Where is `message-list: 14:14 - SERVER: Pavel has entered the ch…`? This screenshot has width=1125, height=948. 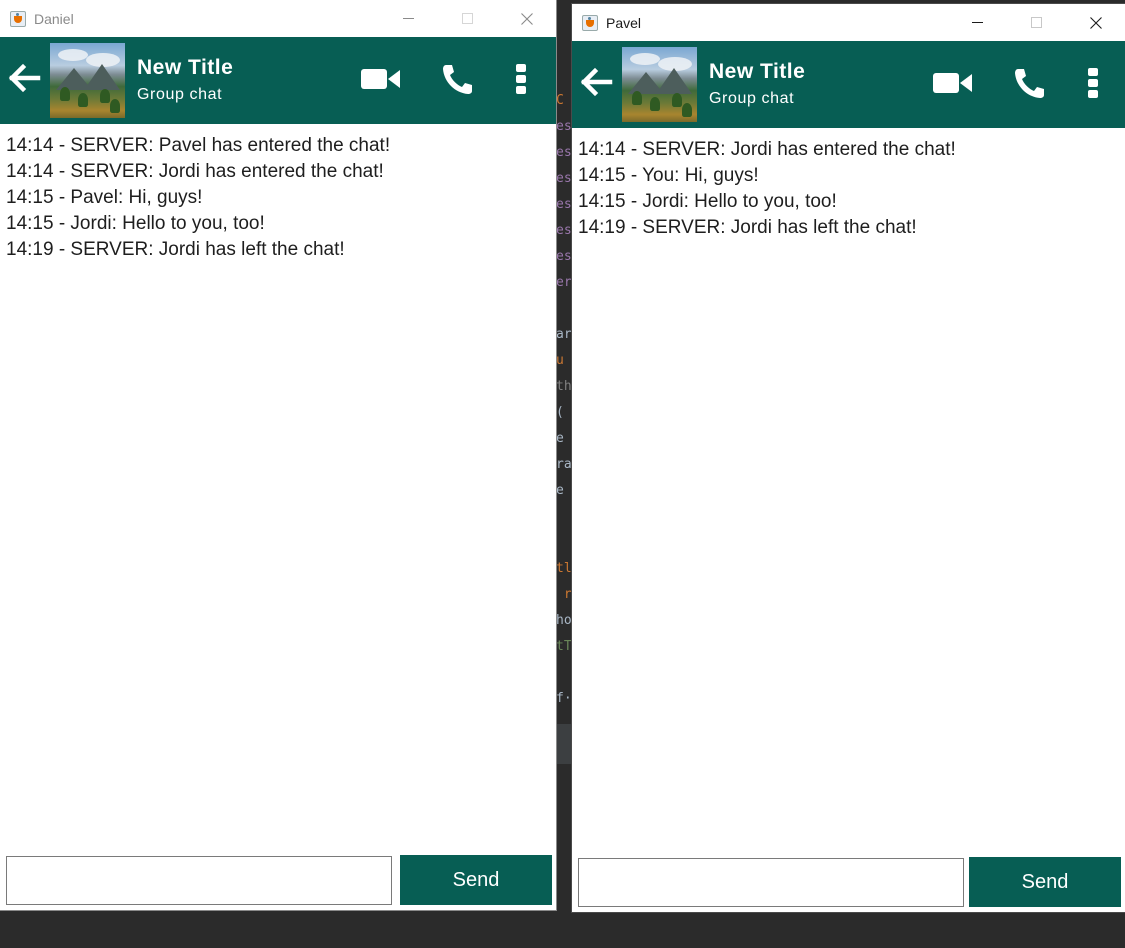 message-list: 14:14 - SERVER: Pavel has entered the ch… is located at coordinates (278, 194).